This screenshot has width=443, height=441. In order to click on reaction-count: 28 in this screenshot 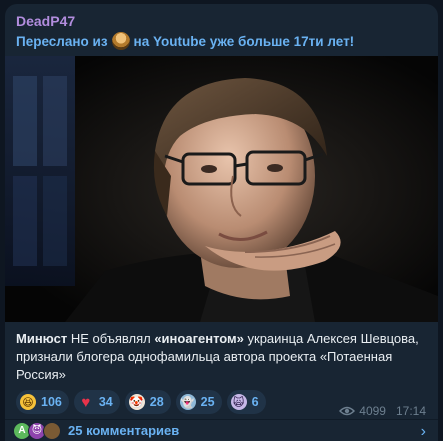, I will do `click(156, 402)`.